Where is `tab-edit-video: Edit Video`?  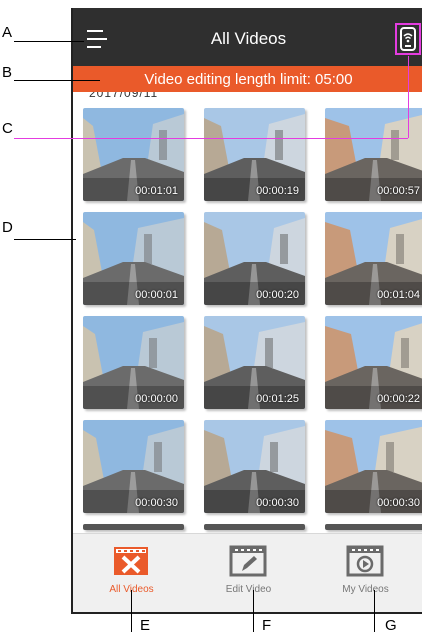
tab-edit-video: Edit Video is located at coordinates (248, 573).